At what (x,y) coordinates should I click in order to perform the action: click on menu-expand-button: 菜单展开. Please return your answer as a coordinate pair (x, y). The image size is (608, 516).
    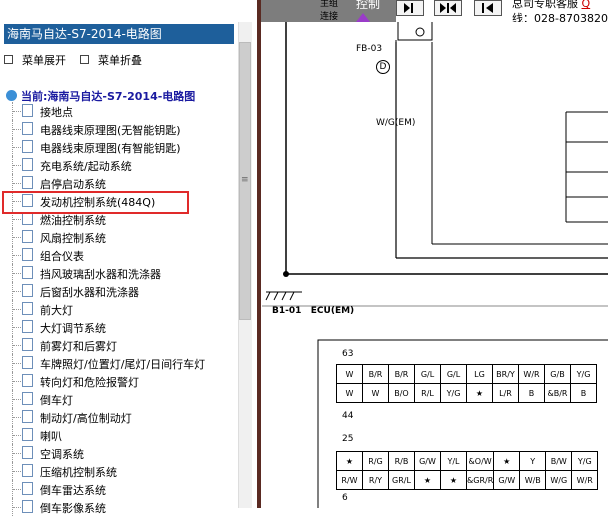
    Looking at the image, I should click on (35, 60).